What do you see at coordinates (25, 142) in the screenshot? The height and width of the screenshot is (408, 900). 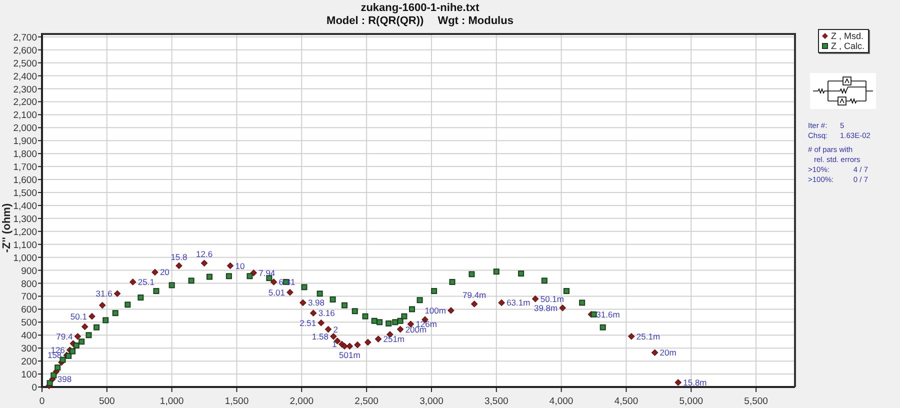 I see `y-tick-label: 1,900` at bounding box center [25, 142].